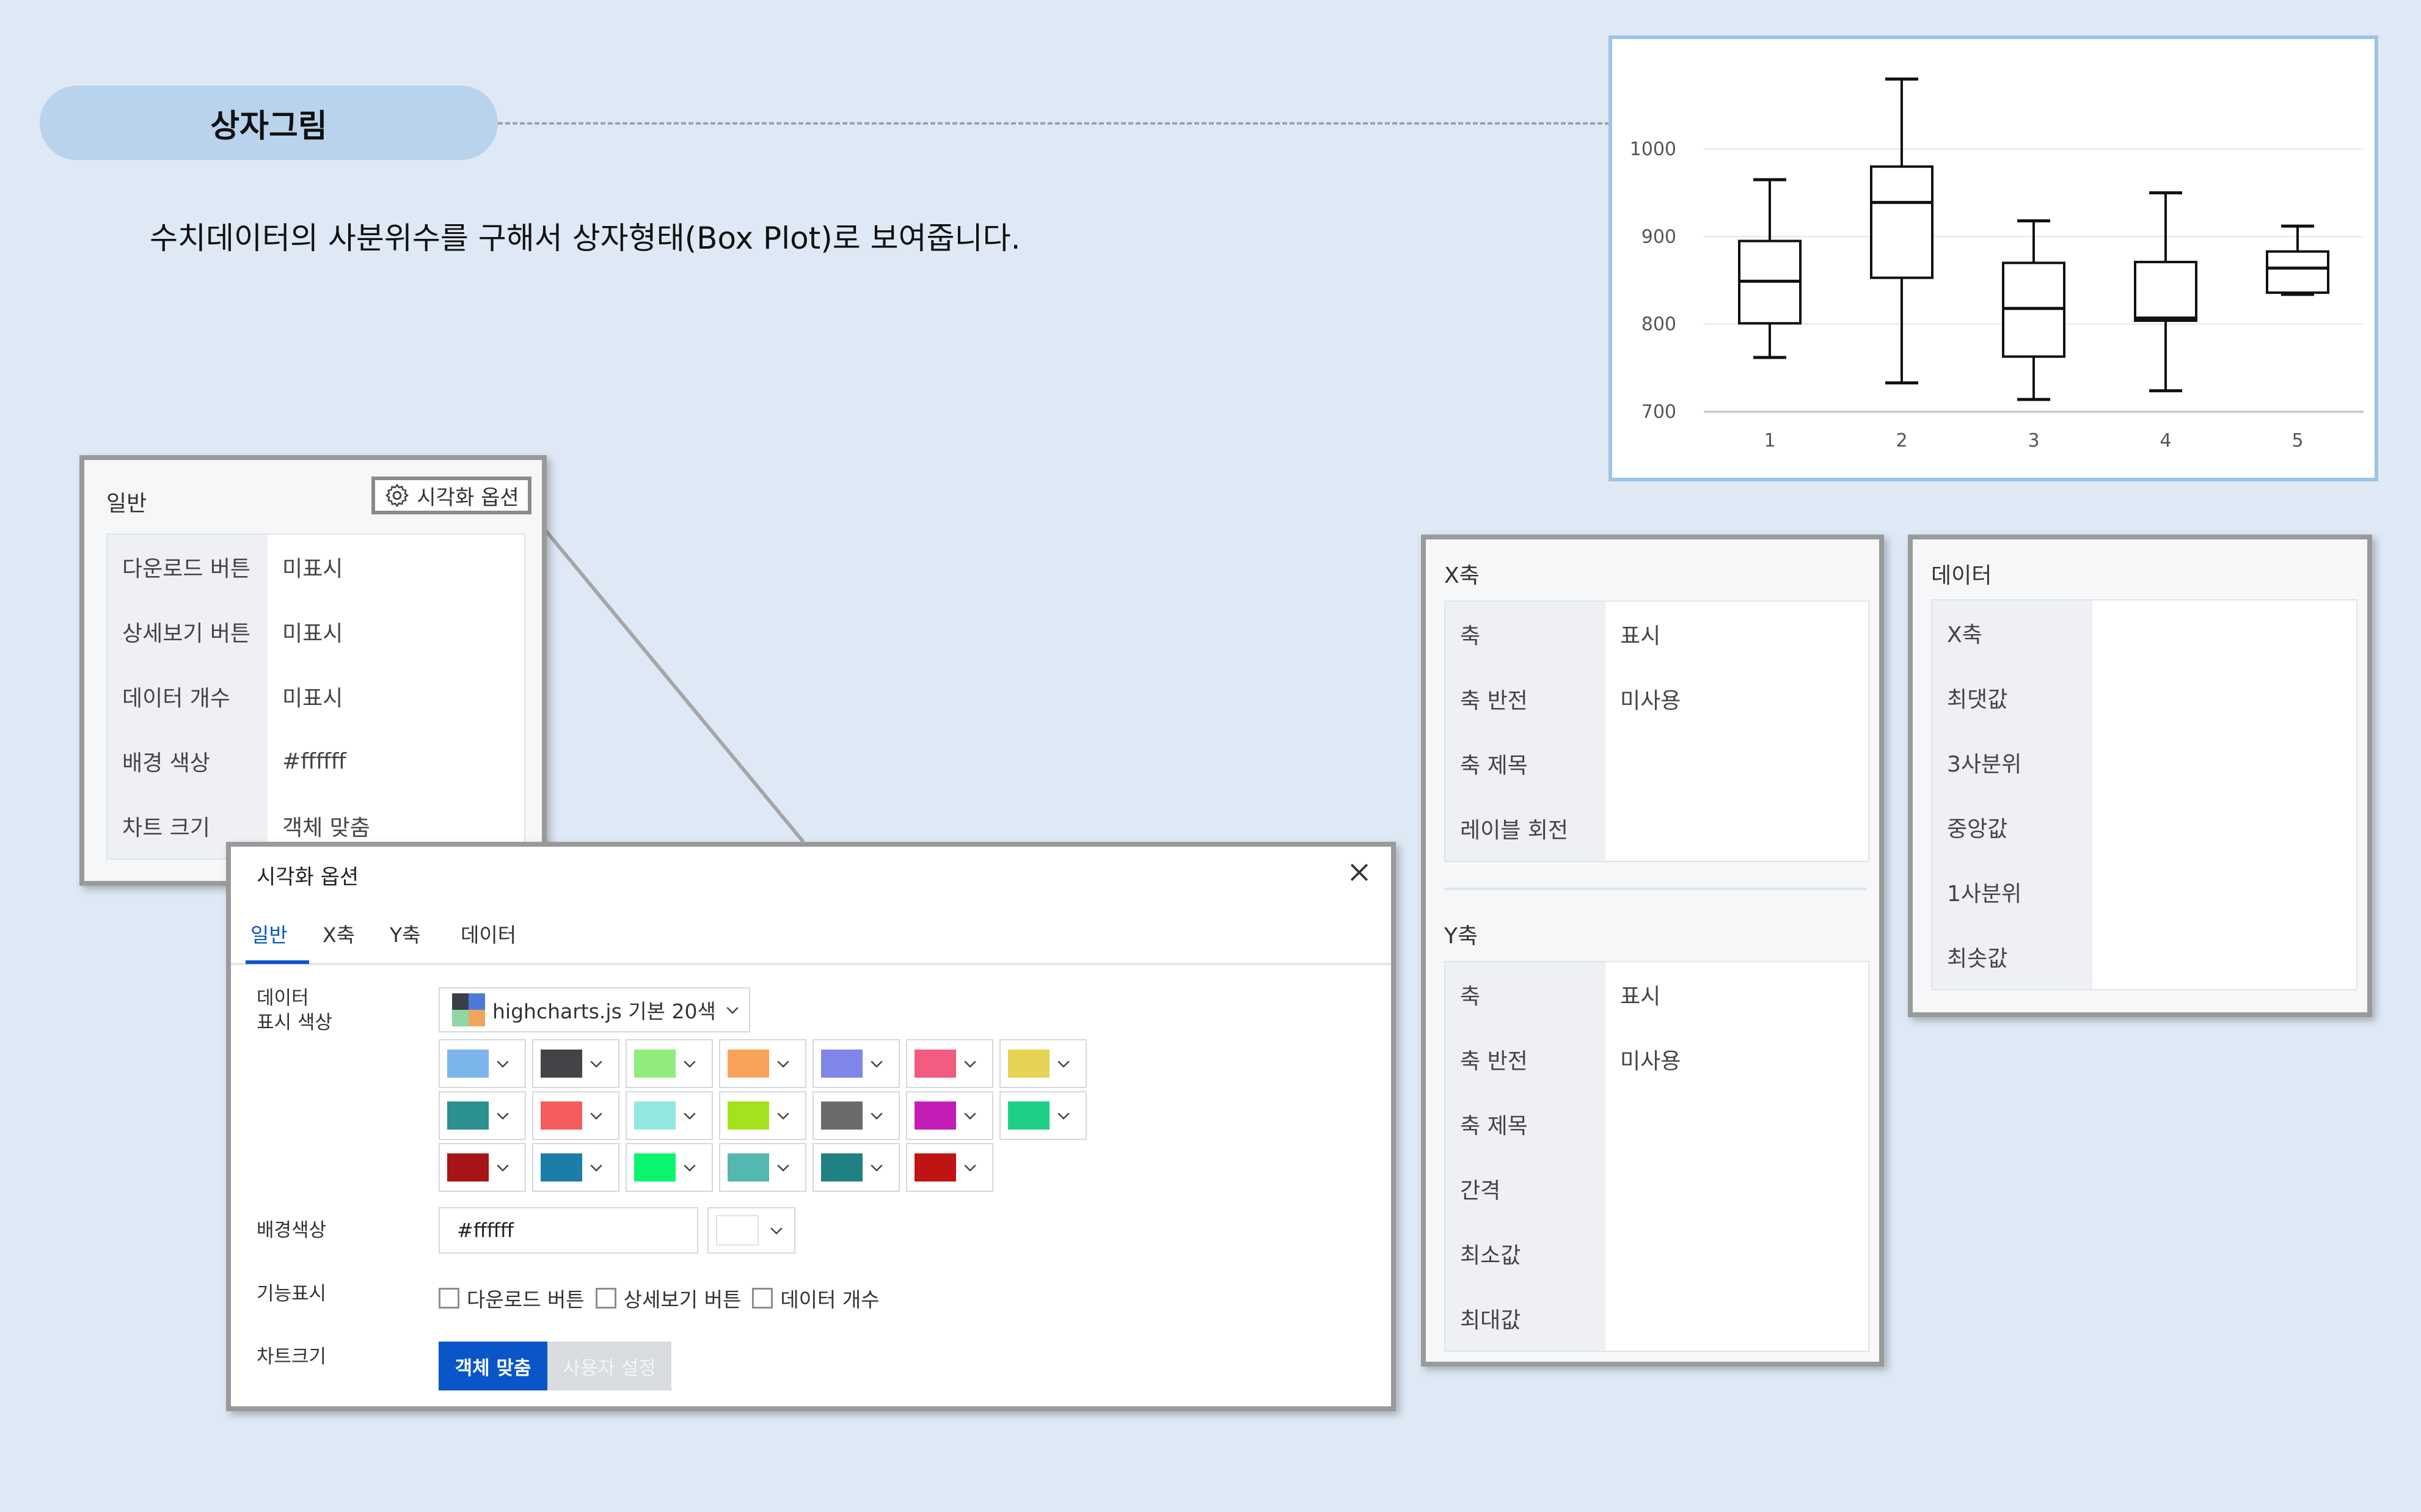 Image resolution: width=2421 pixels, height=1512 pixels. Describe the element at coordinates (1961, 575) in the screenshot. I see `data-panel-title: 데이터` at that location.